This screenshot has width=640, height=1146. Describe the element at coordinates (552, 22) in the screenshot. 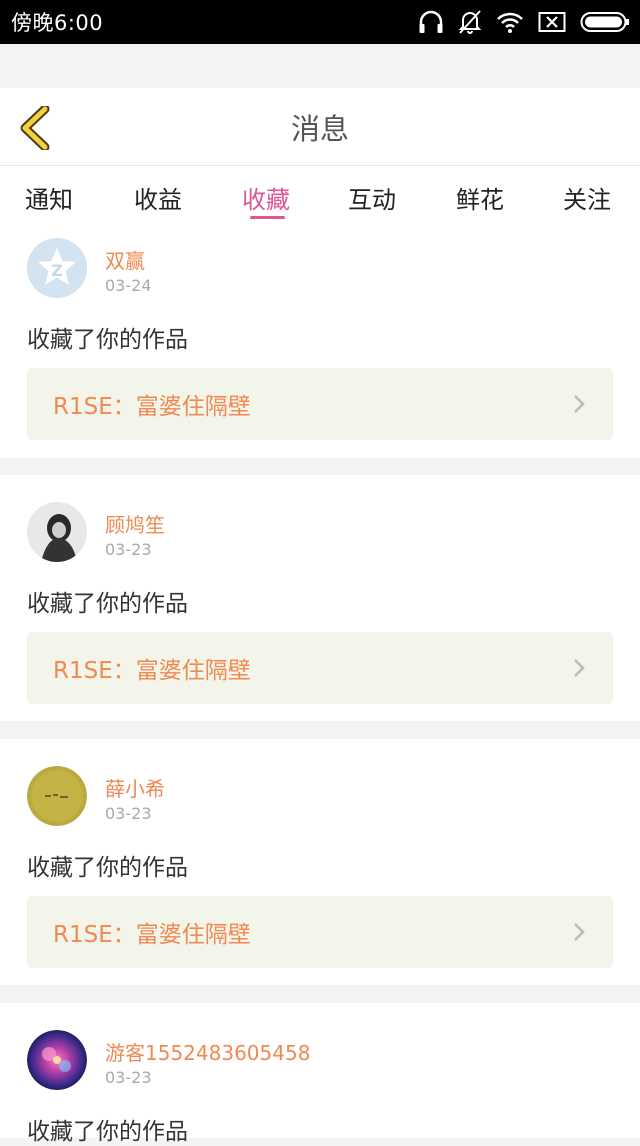

I see `sim-off-icon` at that location.